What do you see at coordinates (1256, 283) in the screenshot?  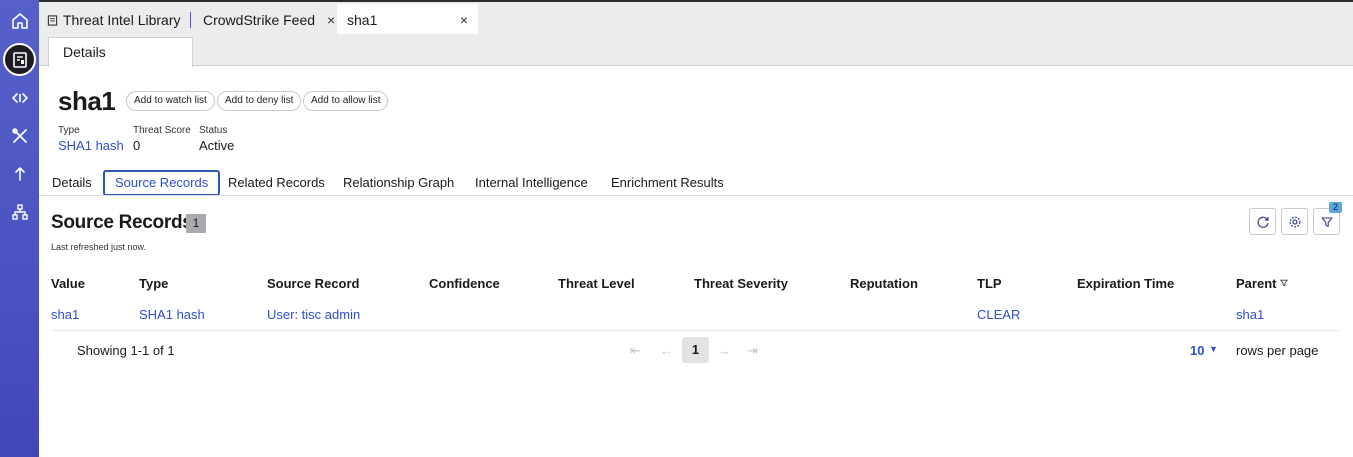 I see `column-header-parent-label: Parent` at bounding box center [1256, 283].